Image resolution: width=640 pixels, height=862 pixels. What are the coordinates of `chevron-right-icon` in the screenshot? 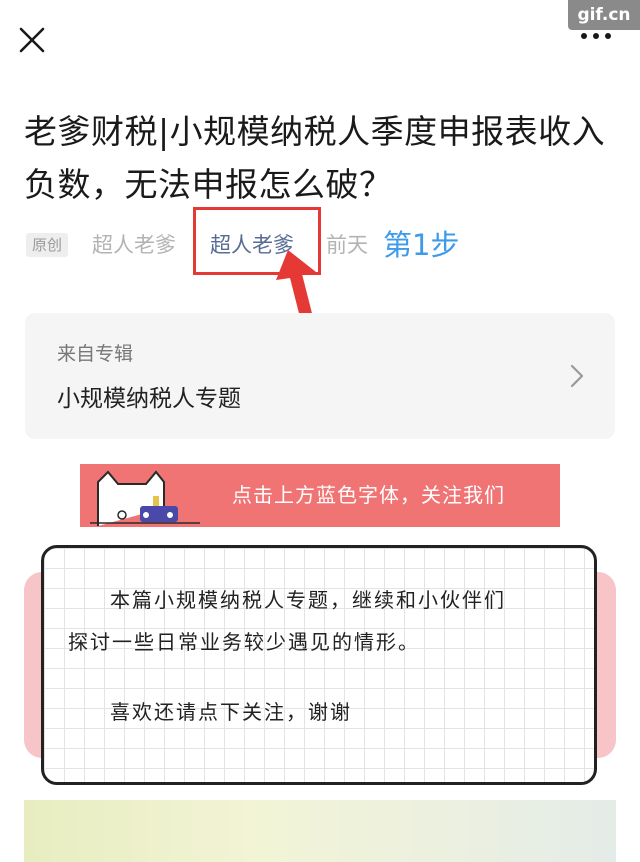 It's located at (577, 376).